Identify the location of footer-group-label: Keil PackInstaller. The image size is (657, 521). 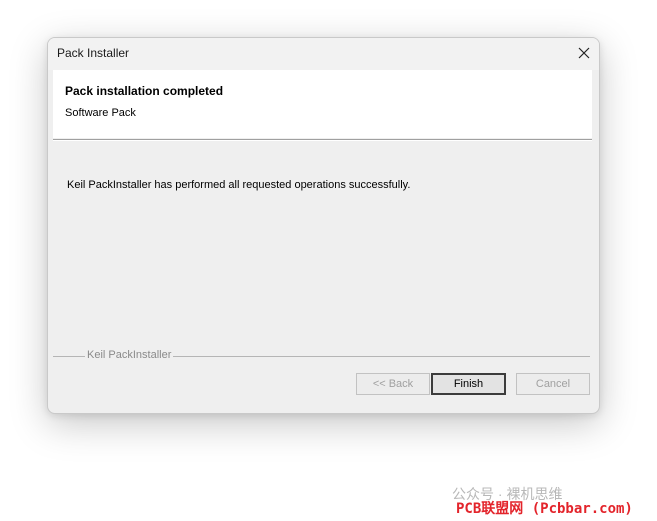
(129, 355).